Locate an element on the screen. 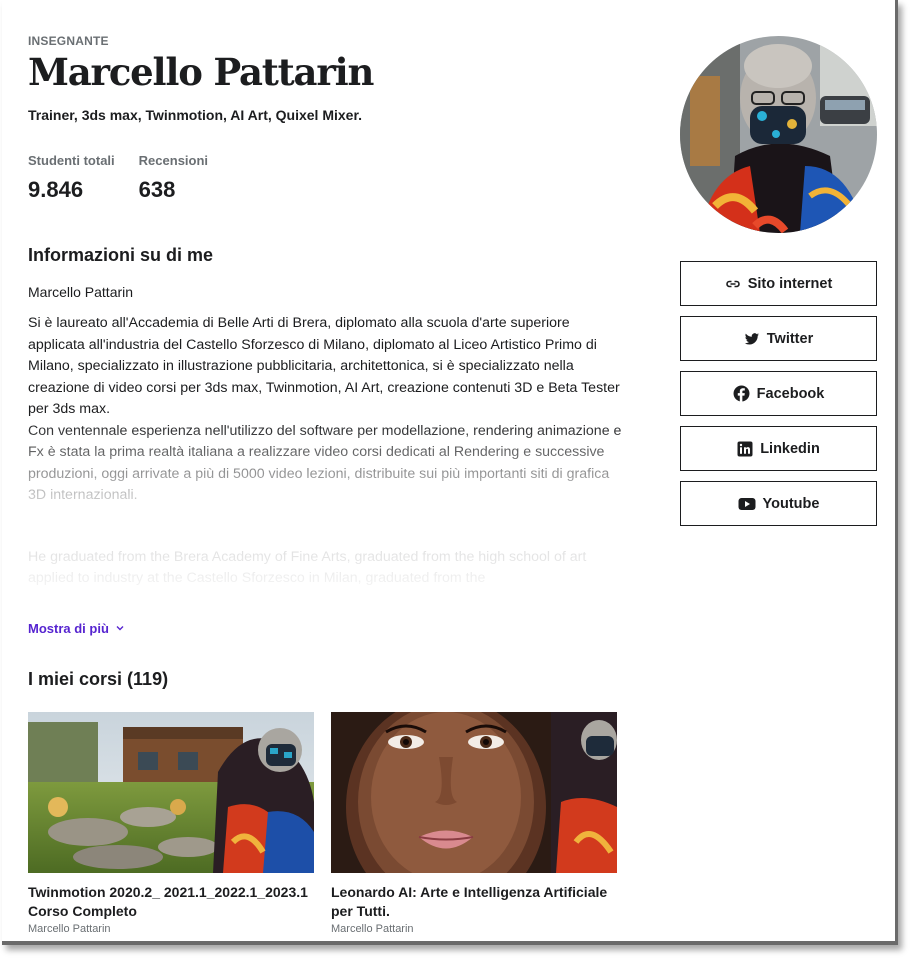 The height and width of the screenshot is (961, 915). twitter-link-button: Twitter is located at coordinates (778, 338).